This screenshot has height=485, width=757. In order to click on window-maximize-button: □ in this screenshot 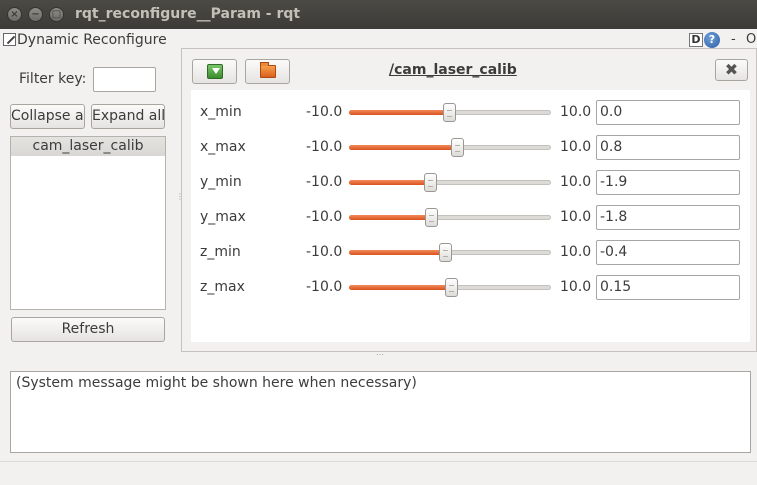, I will do `click(56, 14)`.